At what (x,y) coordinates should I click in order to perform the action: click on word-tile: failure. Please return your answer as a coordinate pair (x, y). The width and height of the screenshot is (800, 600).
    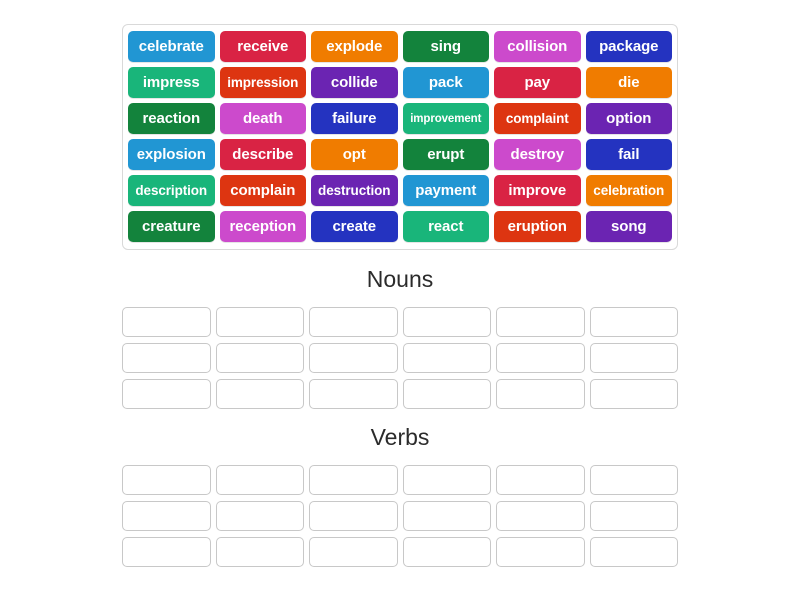
    Looking at the image, I should click on (354, 118).